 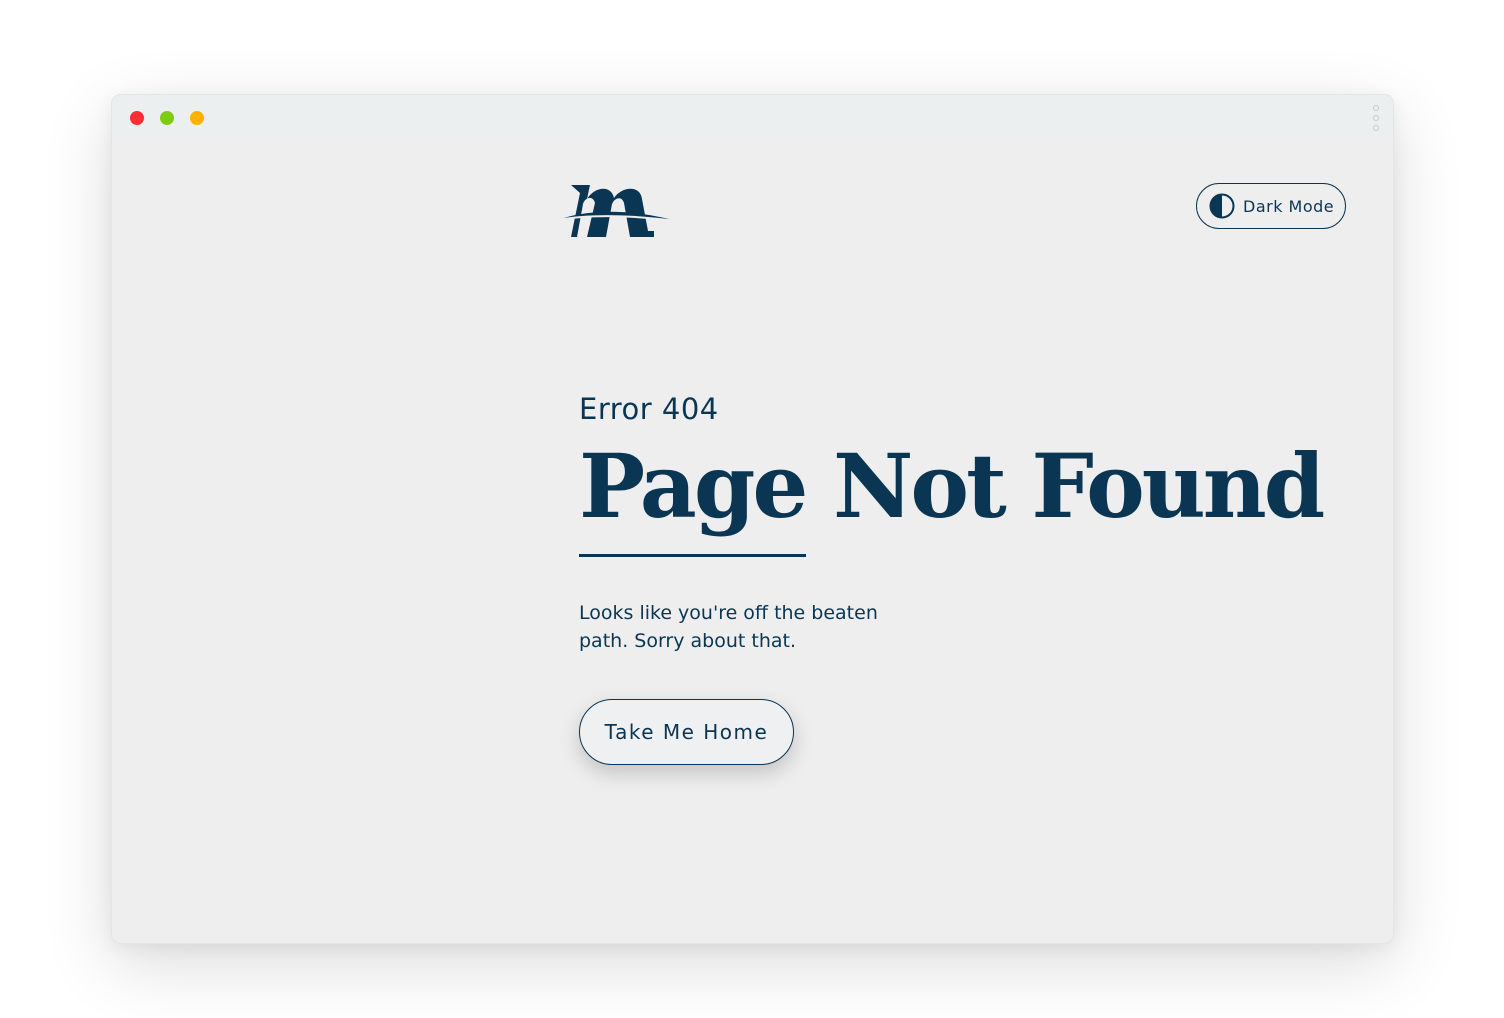 What do you see at coordinates (752, 117) in the screenshot?
I see `window-titlebar` at bounding box center [752, 117].